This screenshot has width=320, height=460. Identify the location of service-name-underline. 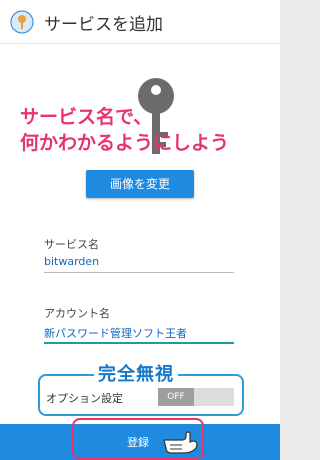
(139, 272).